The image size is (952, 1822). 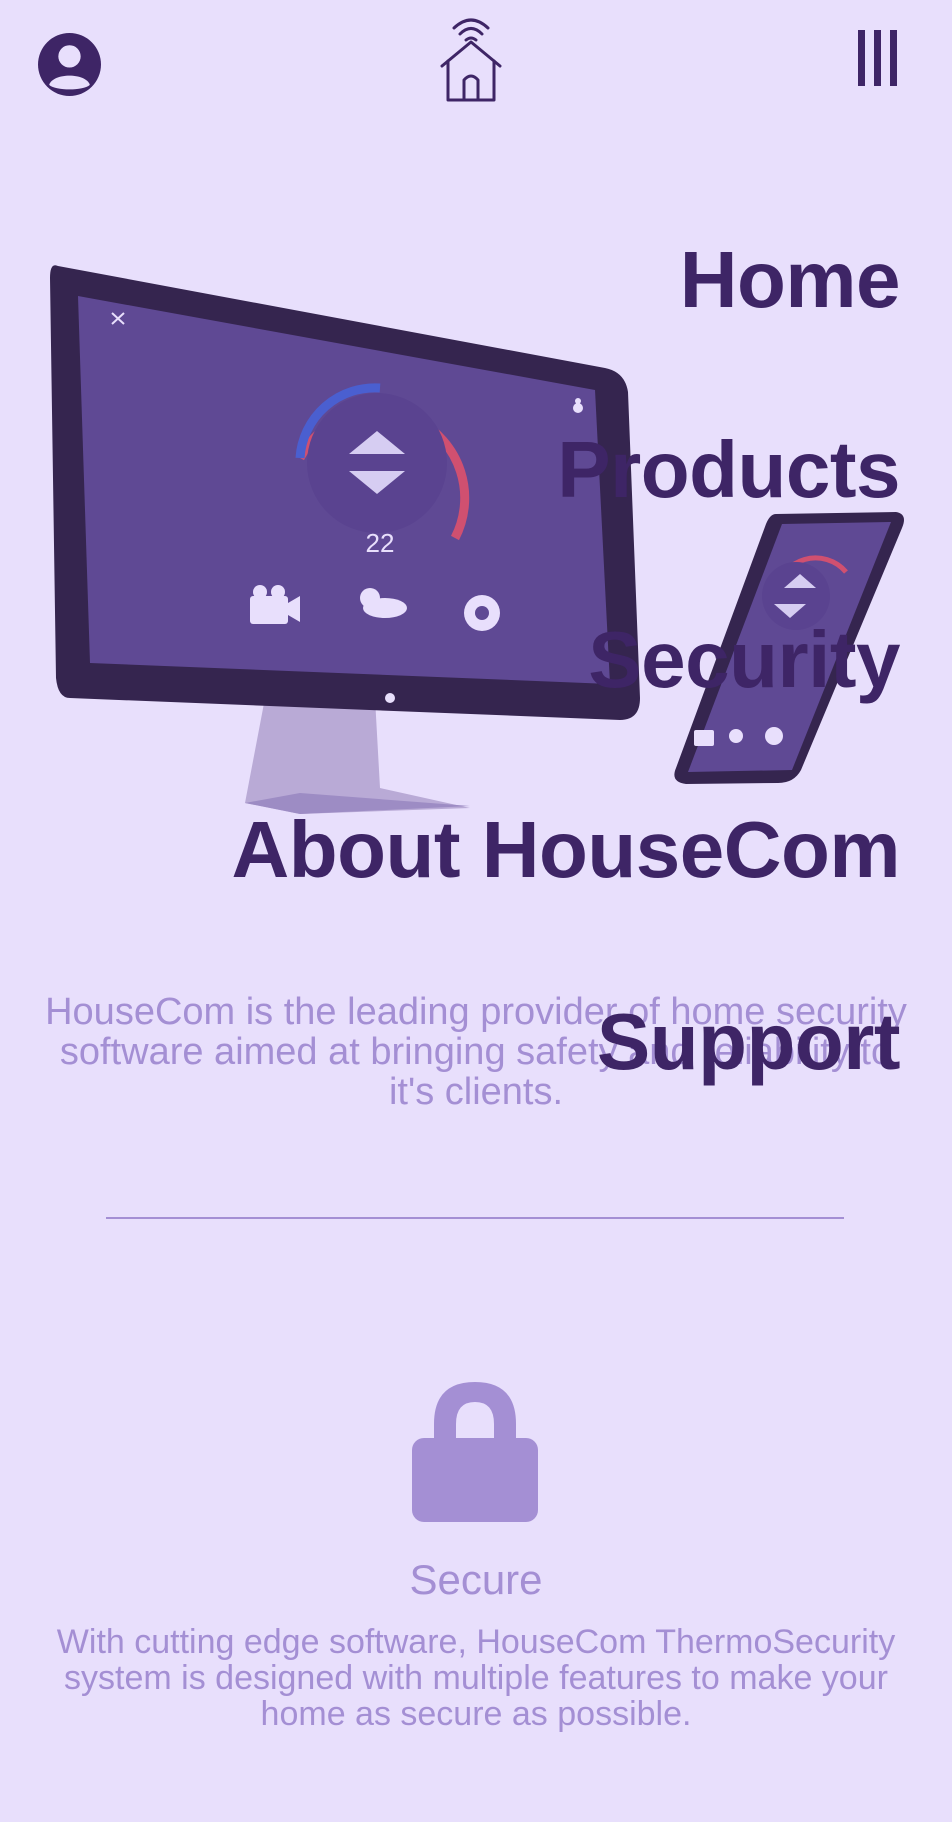 What do you see at coordinates (790, 280) in the screenshot?
I see `nav-home: Home` at bounding box center [790, 280].